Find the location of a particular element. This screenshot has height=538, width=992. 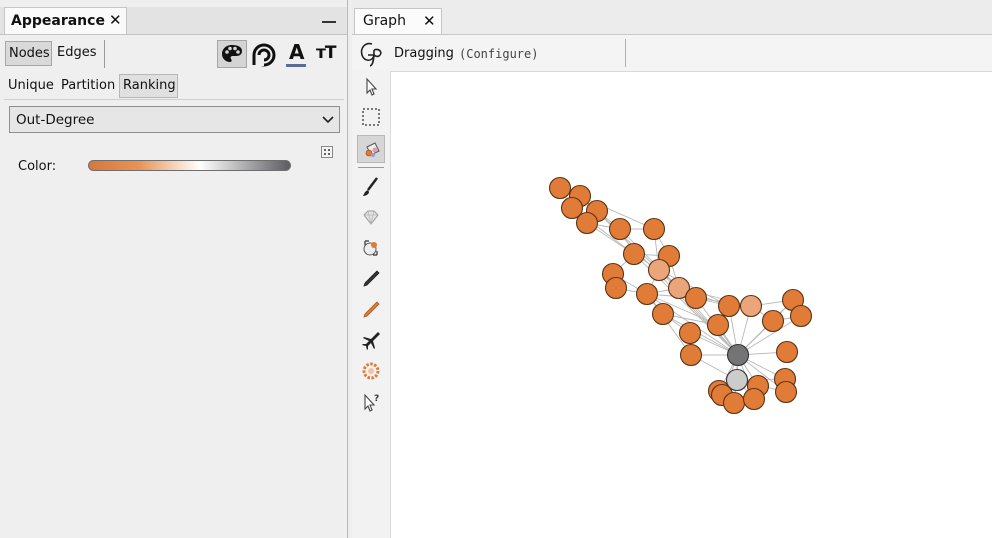

graph-tab: Graph ✕ is located at coordinates (398, 21).